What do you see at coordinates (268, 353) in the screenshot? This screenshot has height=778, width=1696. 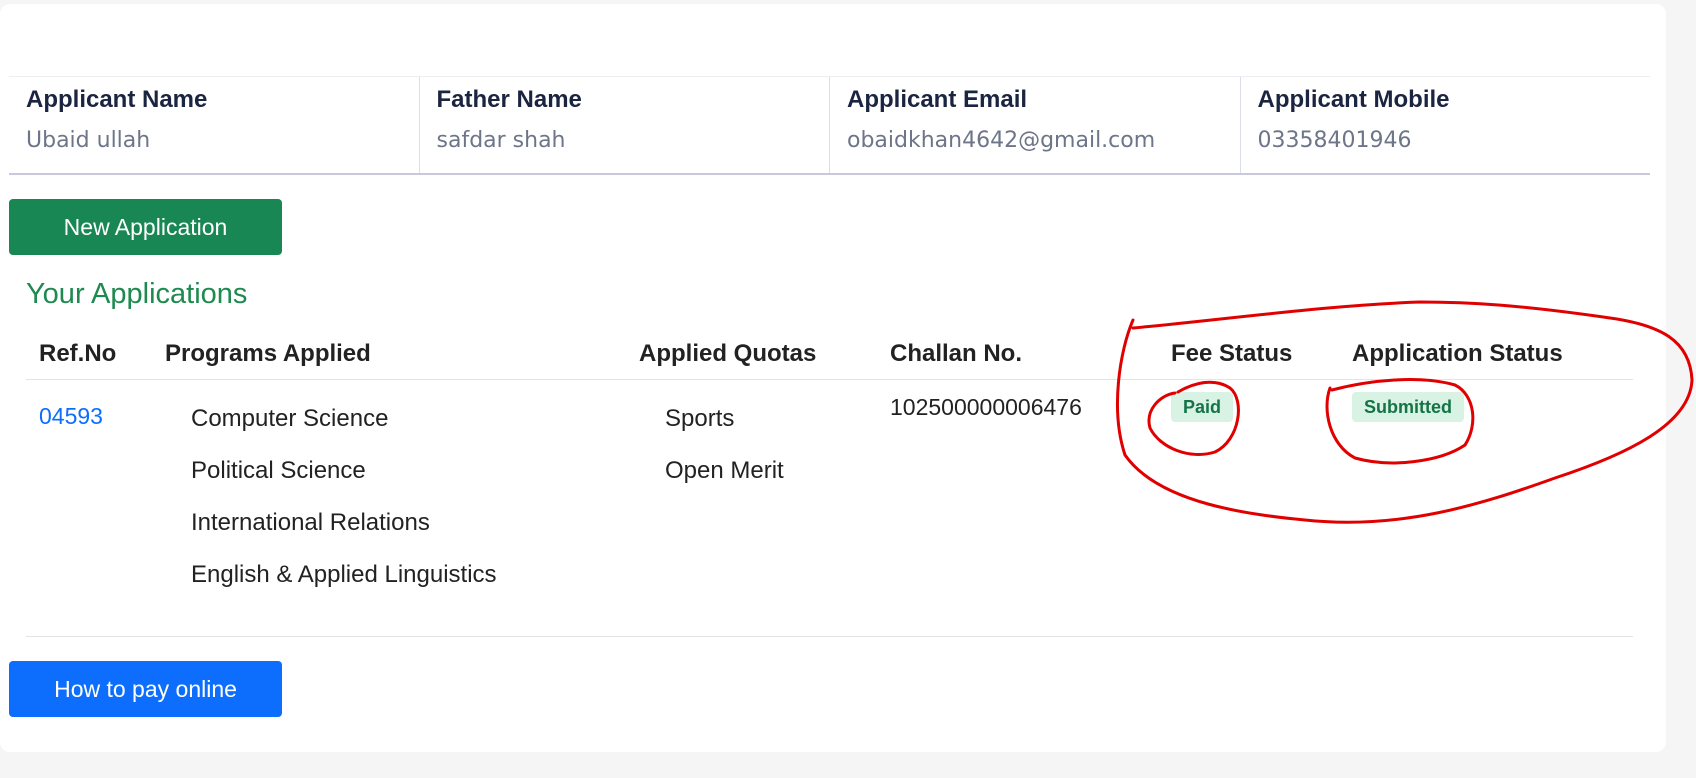 I see `header-programs-applied: Programs Applied` at bounding box center [268, 353].